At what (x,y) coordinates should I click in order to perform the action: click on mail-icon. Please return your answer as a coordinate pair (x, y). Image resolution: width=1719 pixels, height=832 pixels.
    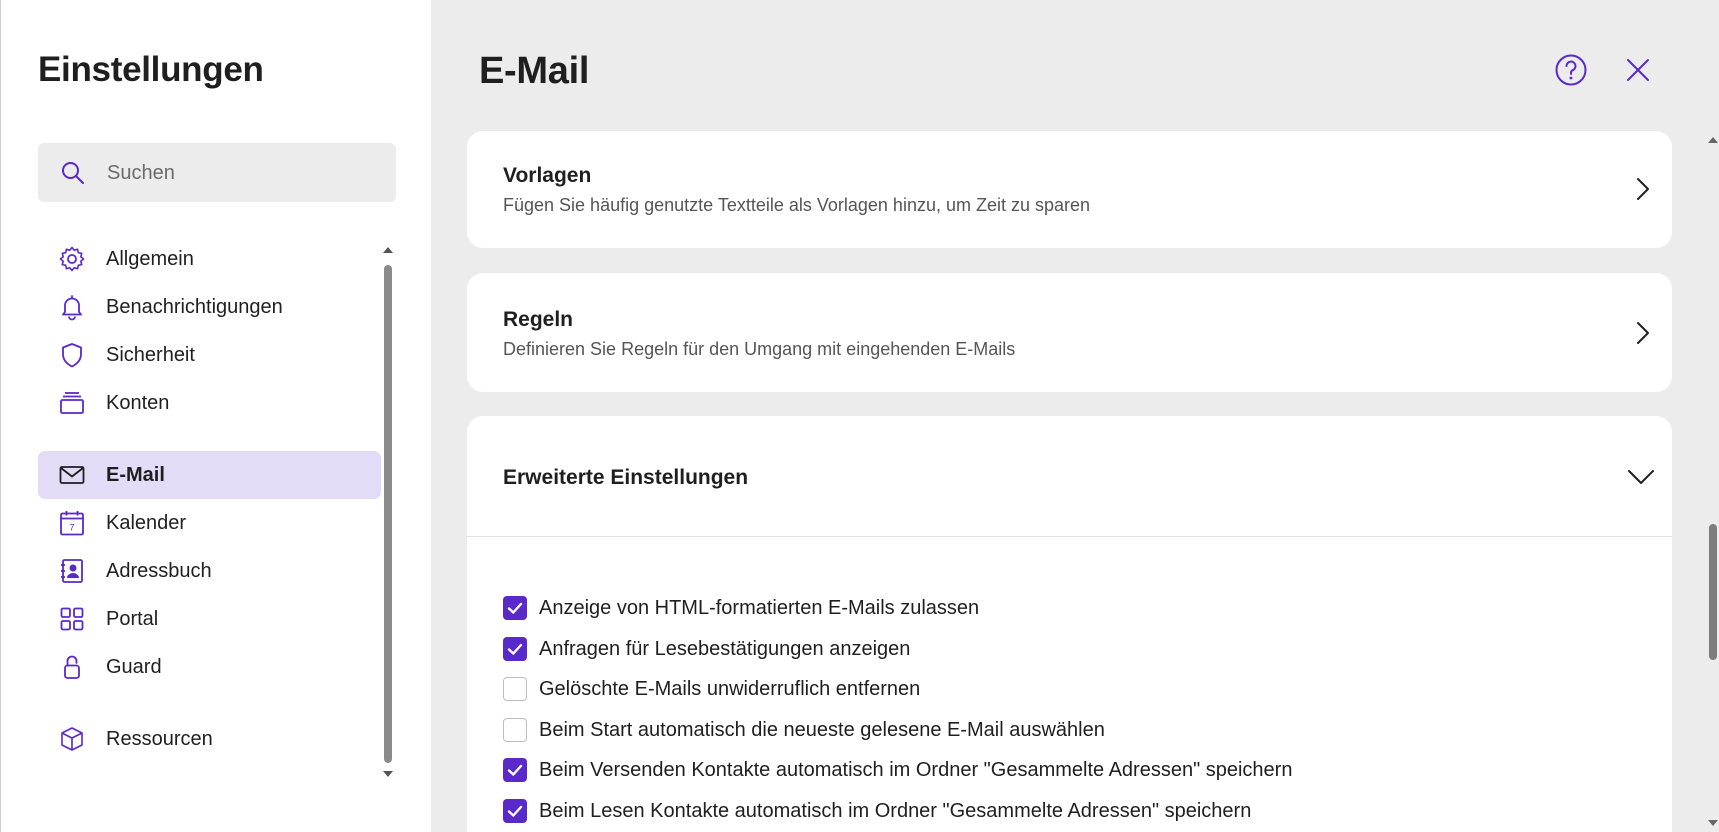
    Looking at the image, I should click on (72, 475).